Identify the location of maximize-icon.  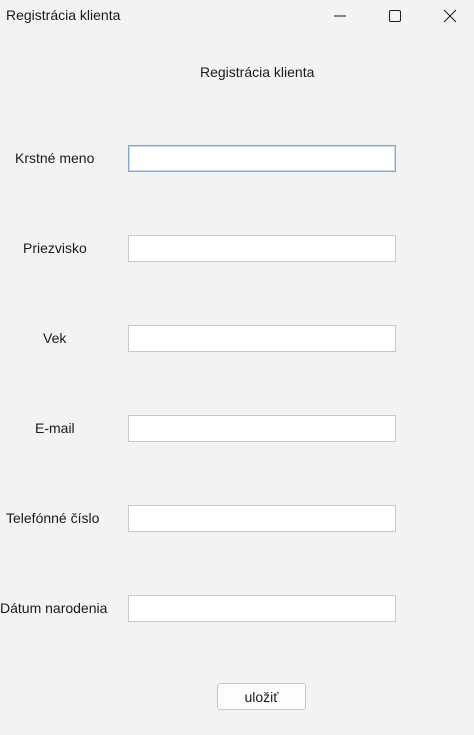
(395, 16).